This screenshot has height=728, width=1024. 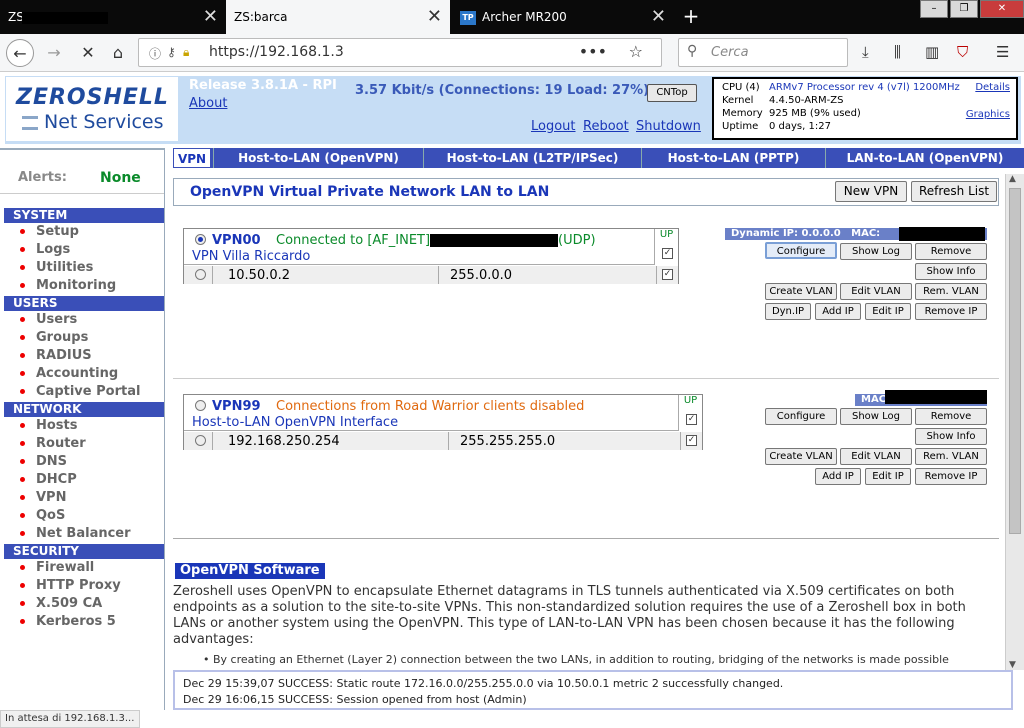 What do you see at coordinates (553, 126) in the screenshot?
I see `logout-link: Logout` at bounding box center [553, 126].